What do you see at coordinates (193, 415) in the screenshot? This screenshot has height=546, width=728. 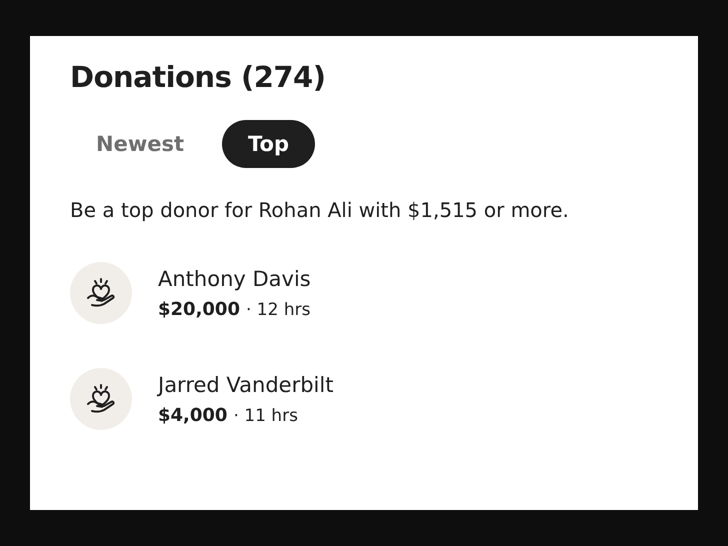 I see `donation-amount: $4,000` at bounding box center [193, 415].